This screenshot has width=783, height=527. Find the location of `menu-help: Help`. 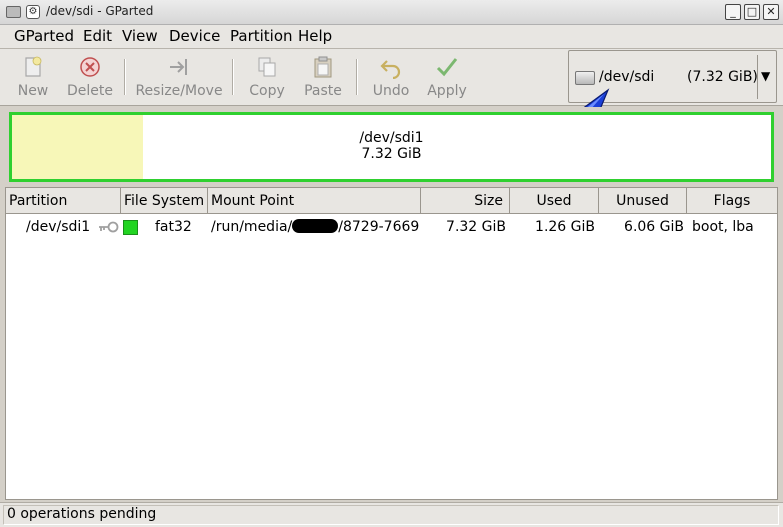

menu-help: Help is located at coordinates (315, 36).